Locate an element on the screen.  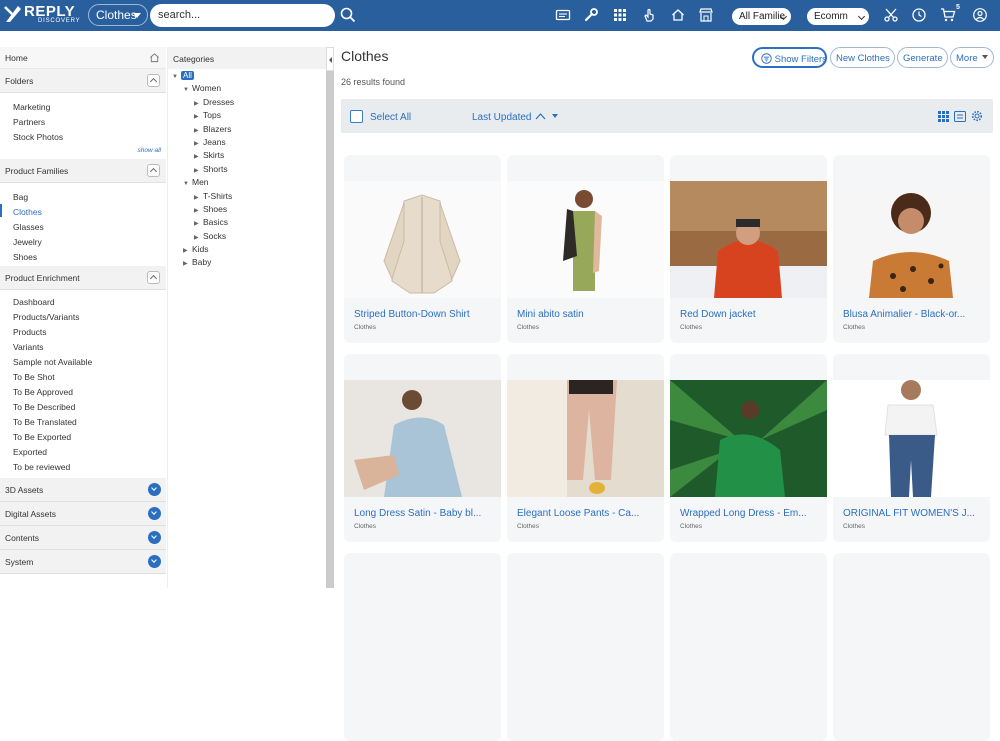
product-card: Red Down jacket Clothes is located at coordinates (748, 249).